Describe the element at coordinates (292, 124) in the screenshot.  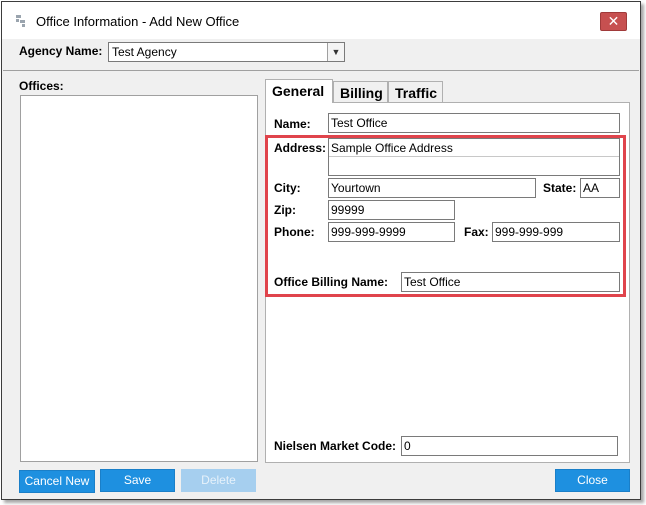
I see `name-label: Name:` at that location.